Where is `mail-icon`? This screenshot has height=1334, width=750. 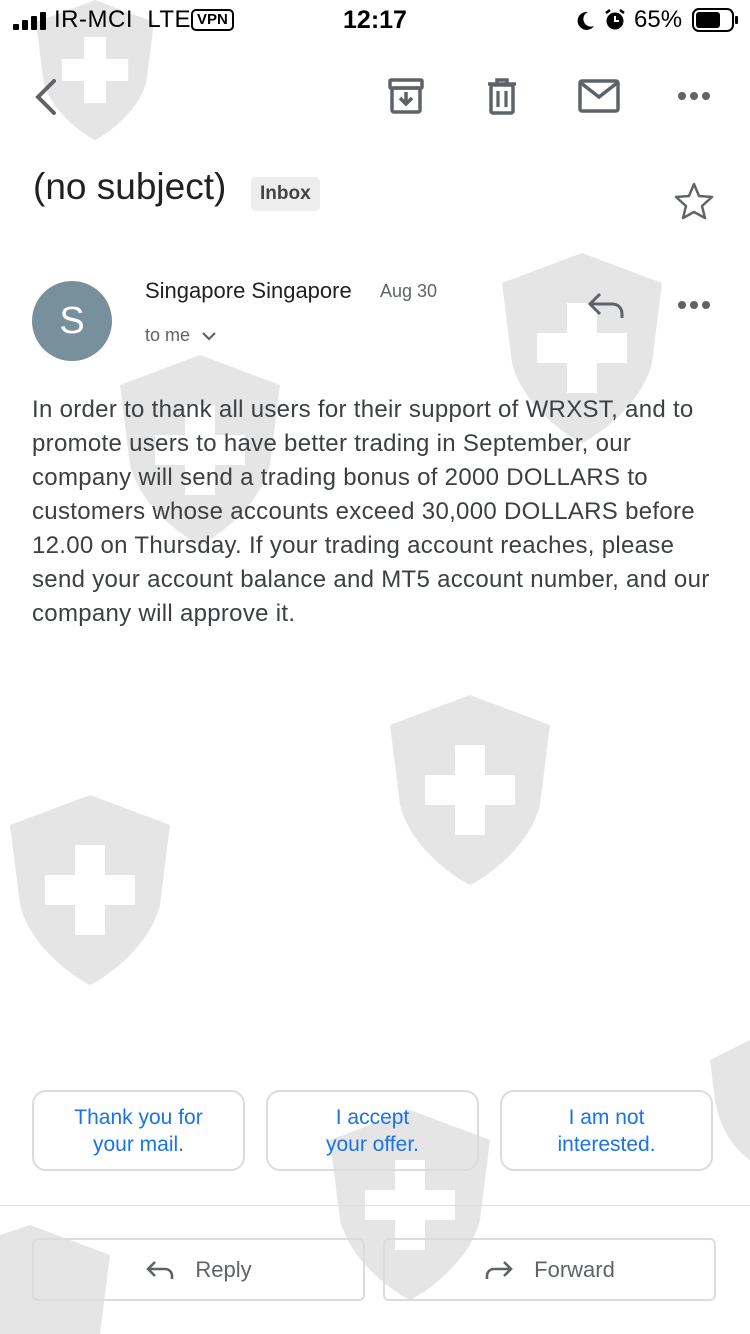
mail-icon is located at coordinates (599, 96).